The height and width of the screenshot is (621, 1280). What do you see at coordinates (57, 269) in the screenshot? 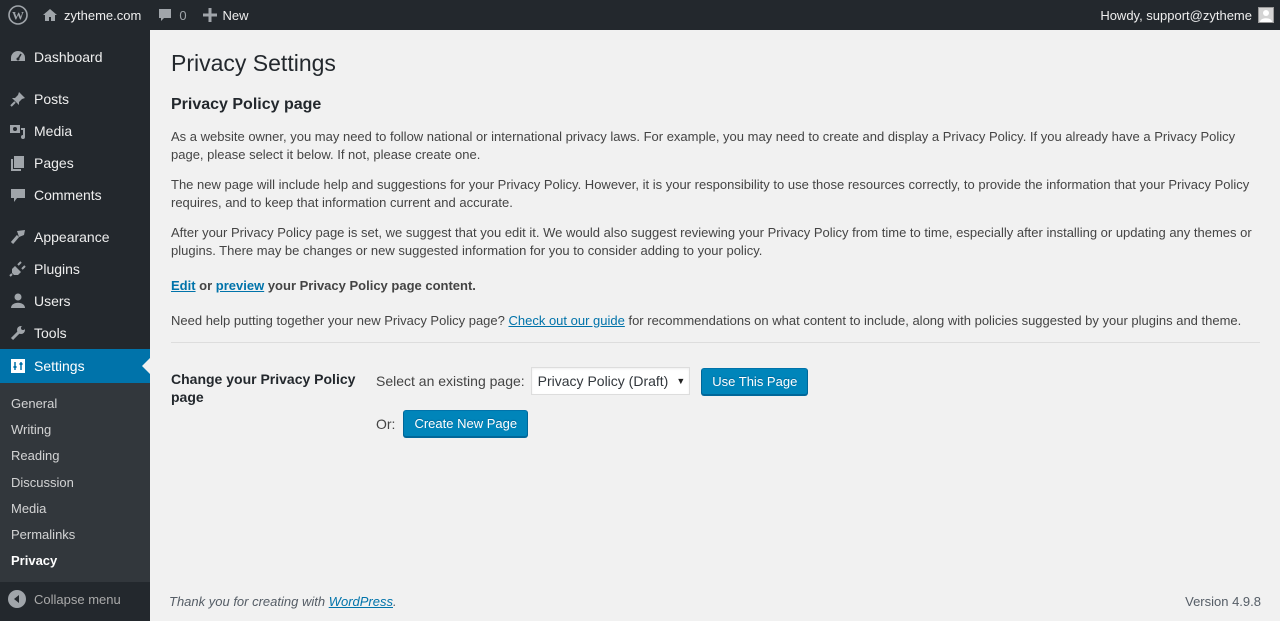
I see `sidebar-label: Plugins` at bounding box center [57, 269].